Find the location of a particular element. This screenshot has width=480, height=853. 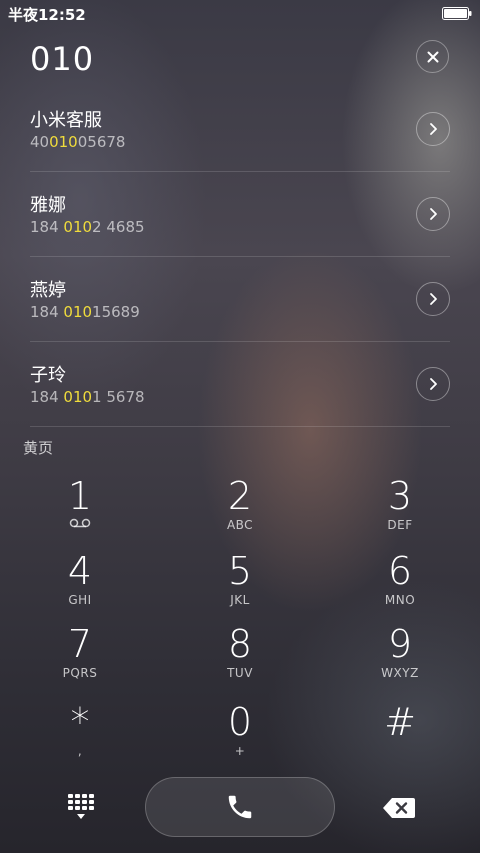

close-icon is located at coordinates (432, 56).